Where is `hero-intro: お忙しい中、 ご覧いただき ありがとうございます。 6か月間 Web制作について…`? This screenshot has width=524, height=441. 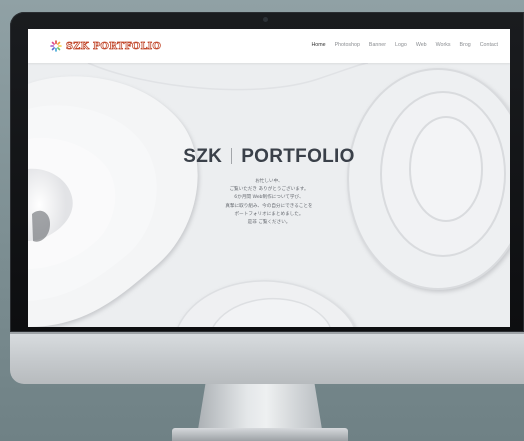
hero-intro: お忙しい中、 ご覧いただき ありがとうございます。 6か月間 Web制作について… is located at coordinates (269, 202).